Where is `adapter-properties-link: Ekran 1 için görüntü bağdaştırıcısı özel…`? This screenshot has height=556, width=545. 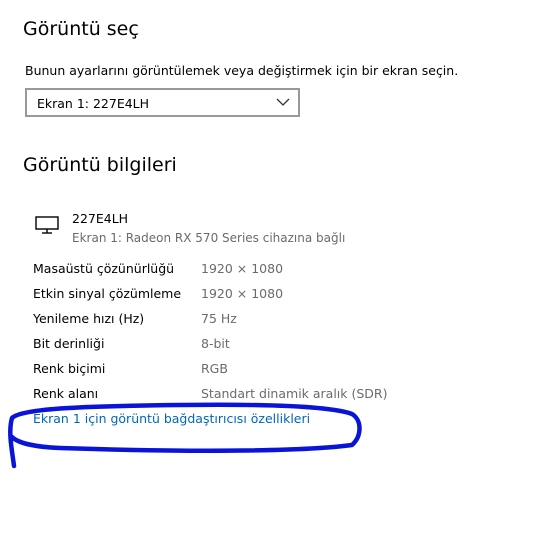 adapter-properties-link: Ekran 1 için görüntü bağdaştırıcısı özel… is located at coordinates (171, 418).